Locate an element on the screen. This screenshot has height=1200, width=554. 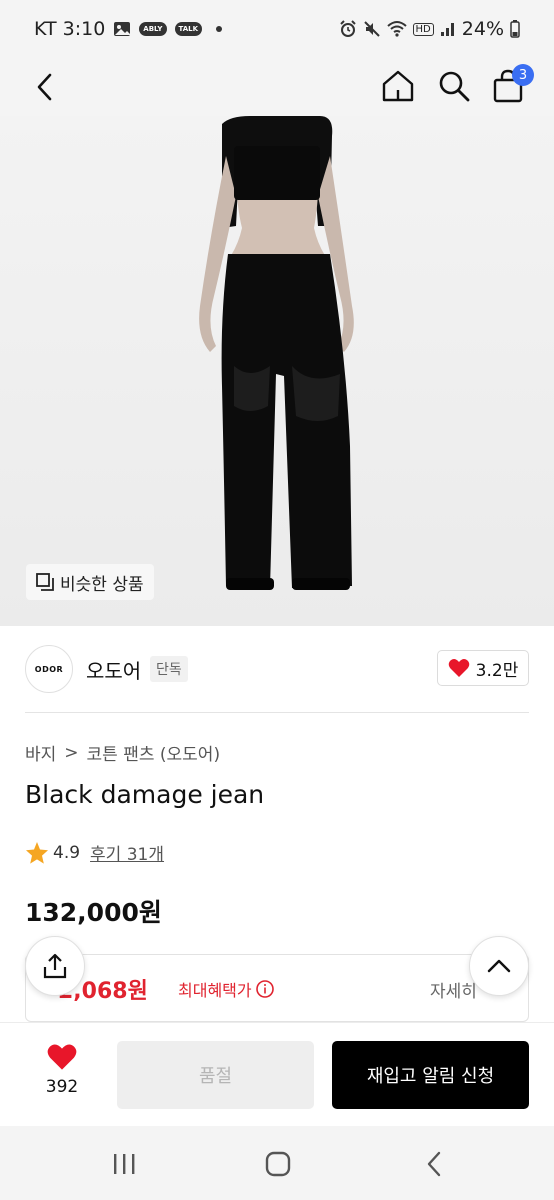
notification-dot is located at coordinates (219, 29).